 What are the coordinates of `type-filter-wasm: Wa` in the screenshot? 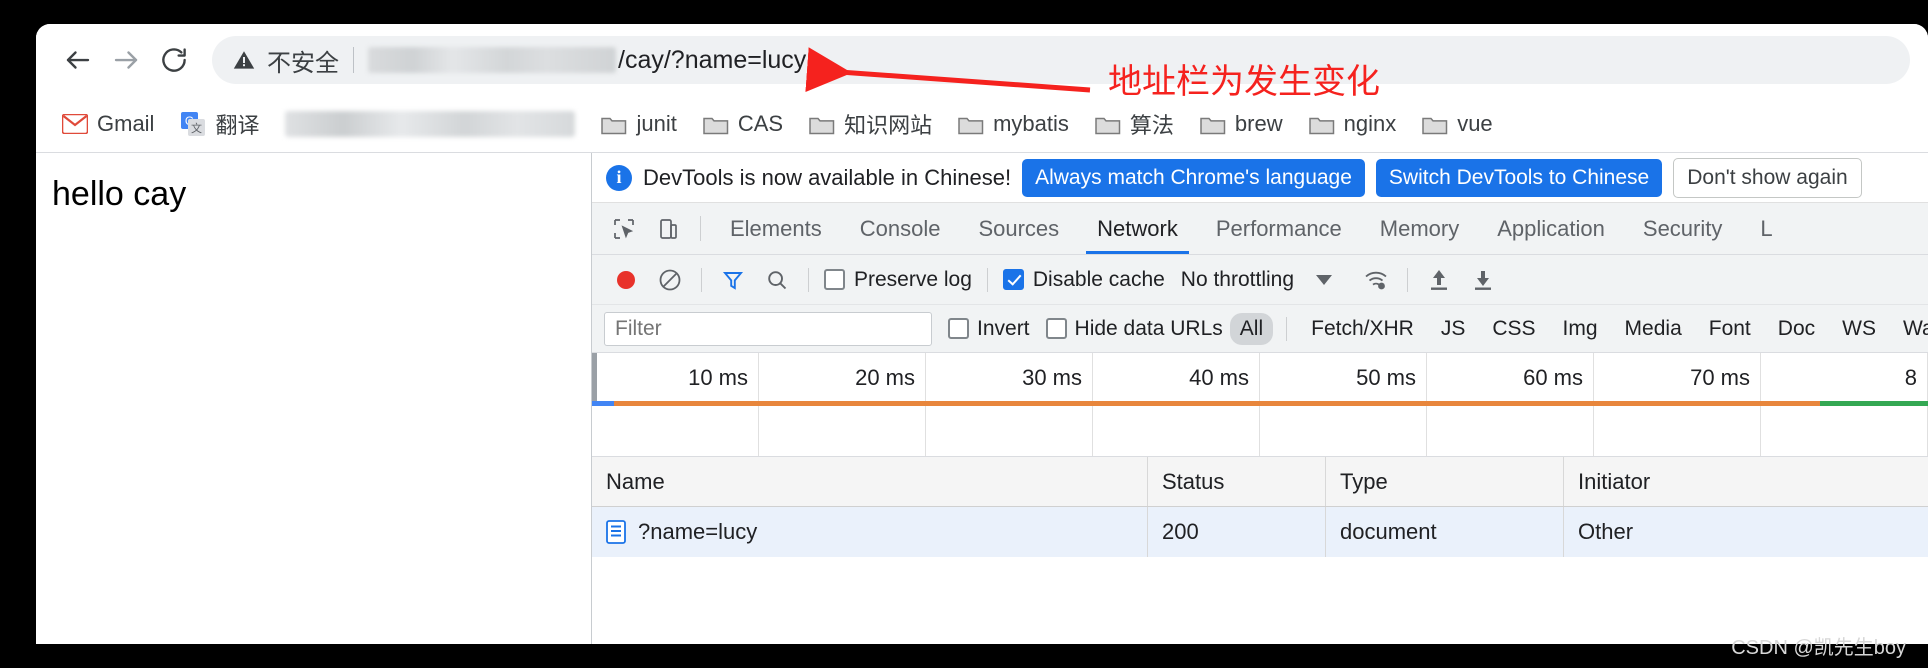 It's located at (1910, 329).